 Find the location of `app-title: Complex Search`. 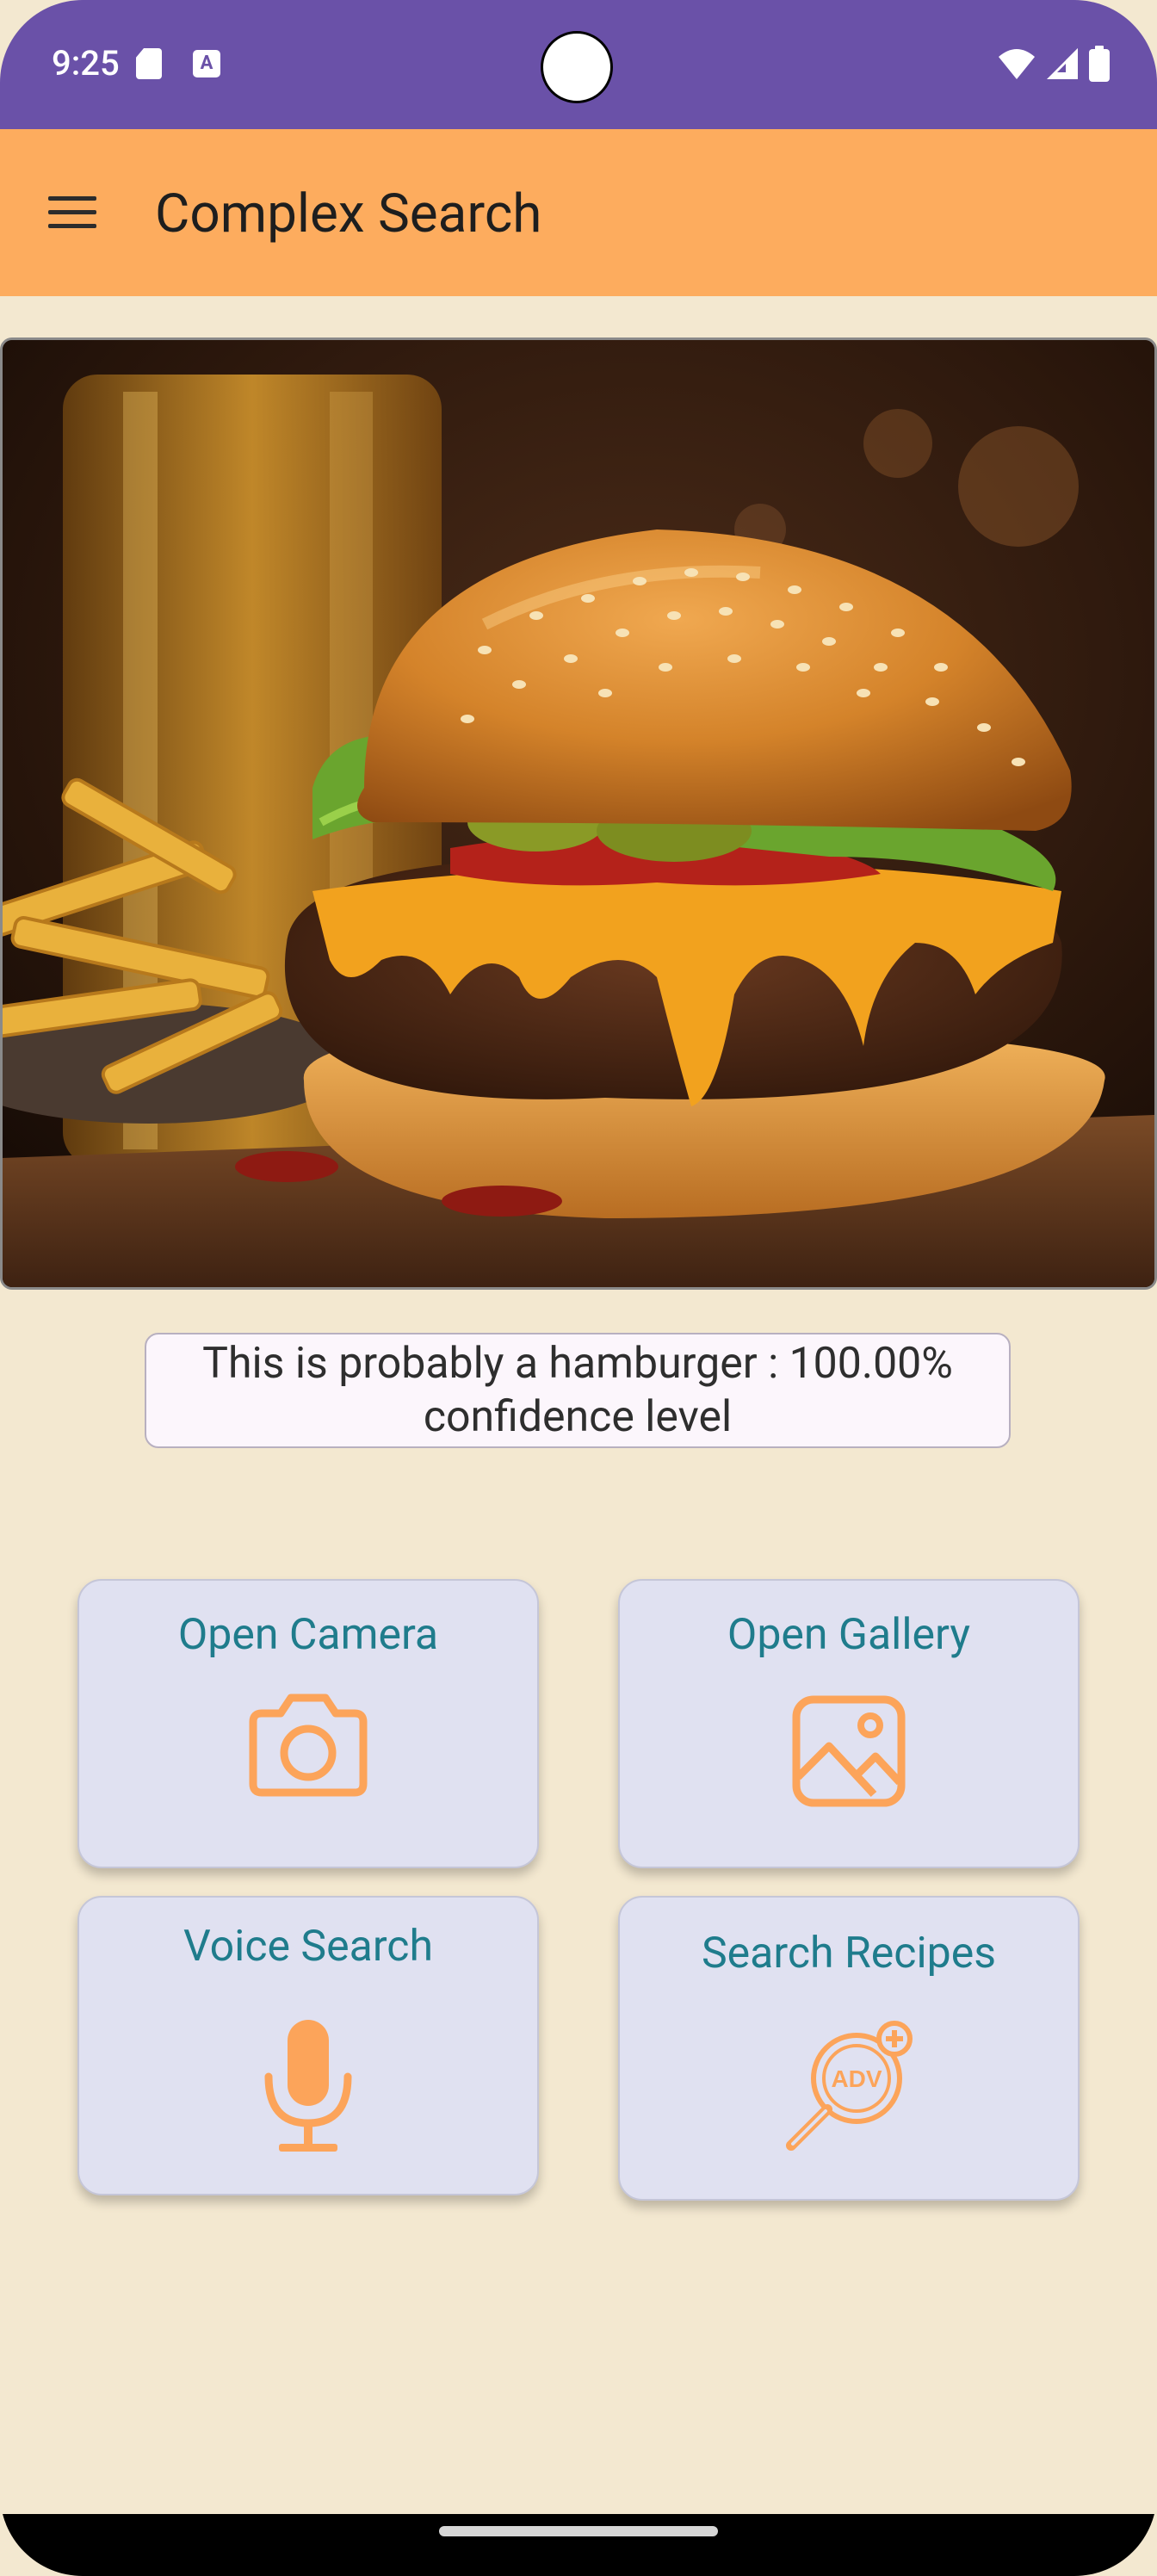

app-title: Complex Search is located at coordinates (348, 214).